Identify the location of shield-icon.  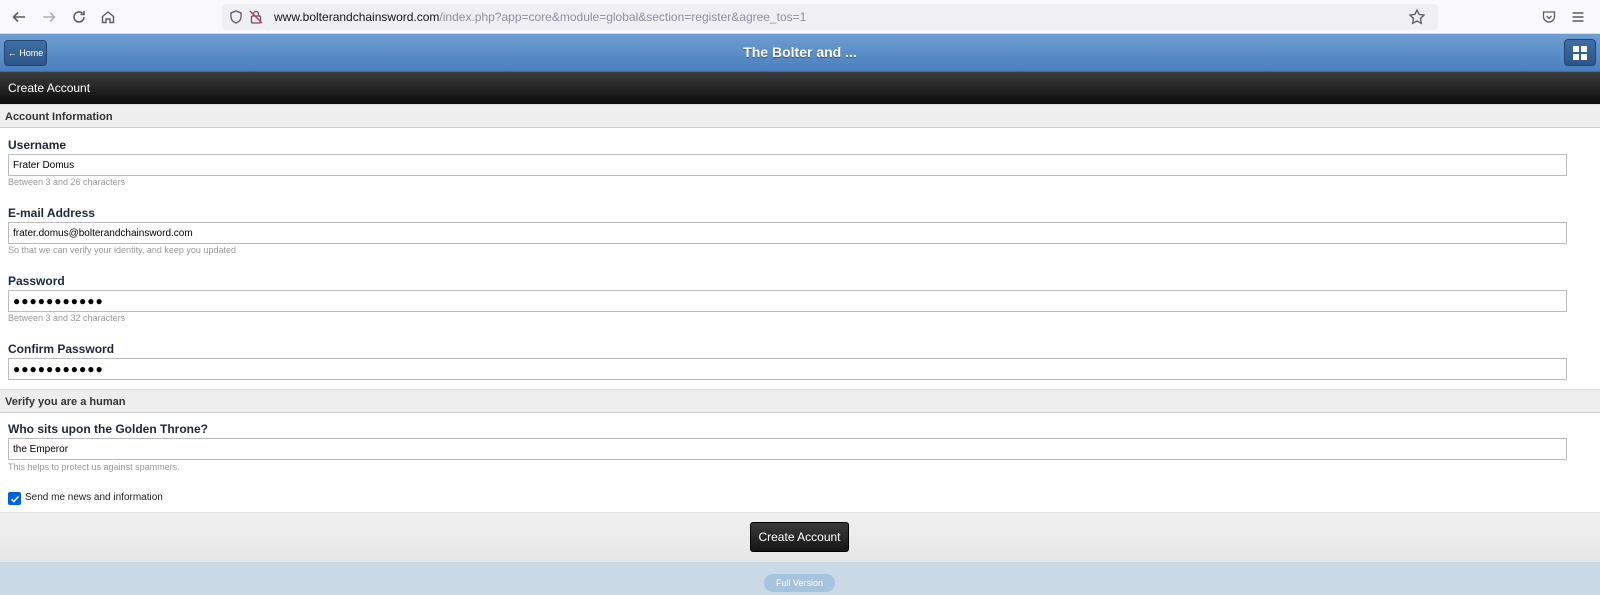
(236, 17).